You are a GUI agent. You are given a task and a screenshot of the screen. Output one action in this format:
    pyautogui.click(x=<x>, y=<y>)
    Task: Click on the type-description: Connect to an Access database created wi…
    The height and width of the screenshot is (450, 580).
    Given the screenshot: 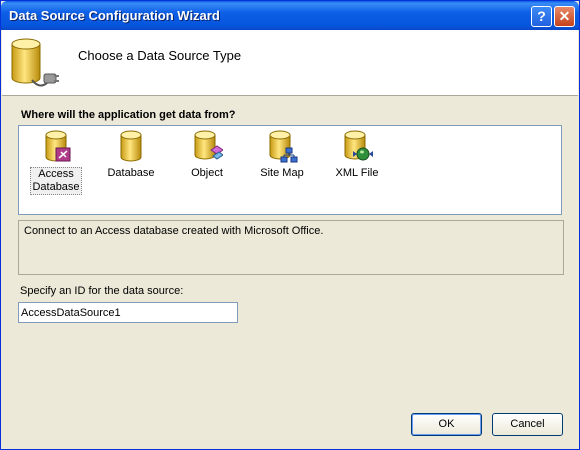 What is the action you would take?
    pyautogui.click(x=291, y=247)
    